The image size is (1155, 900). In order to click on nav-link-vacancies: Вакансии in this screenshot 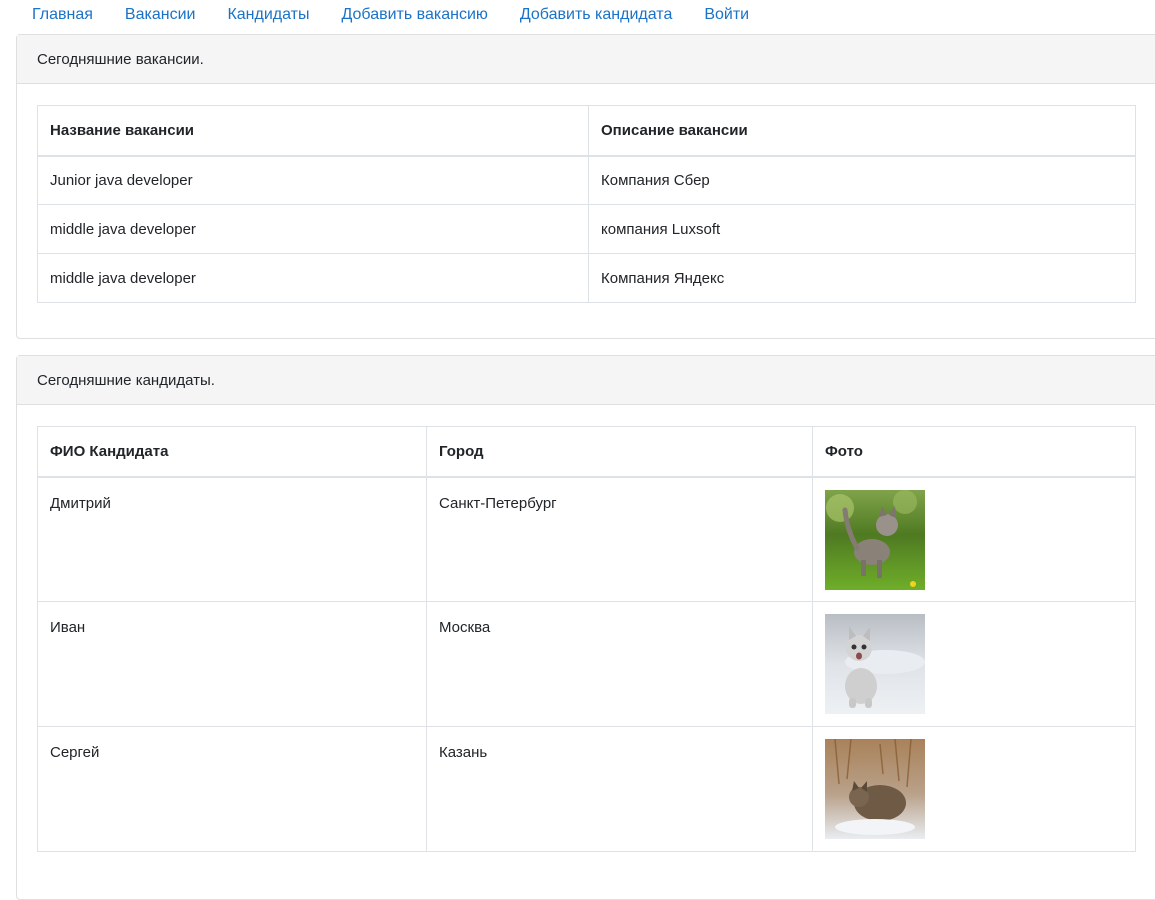, I will do `click(160, 15)`.